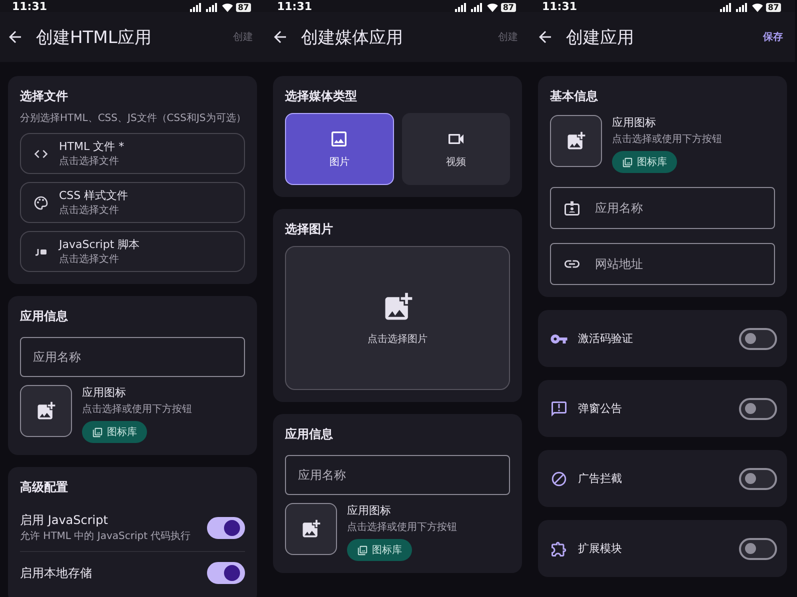 This screenshot has width=797, height=597. I want to click on media-type-option: 图片, so click(339, 149).